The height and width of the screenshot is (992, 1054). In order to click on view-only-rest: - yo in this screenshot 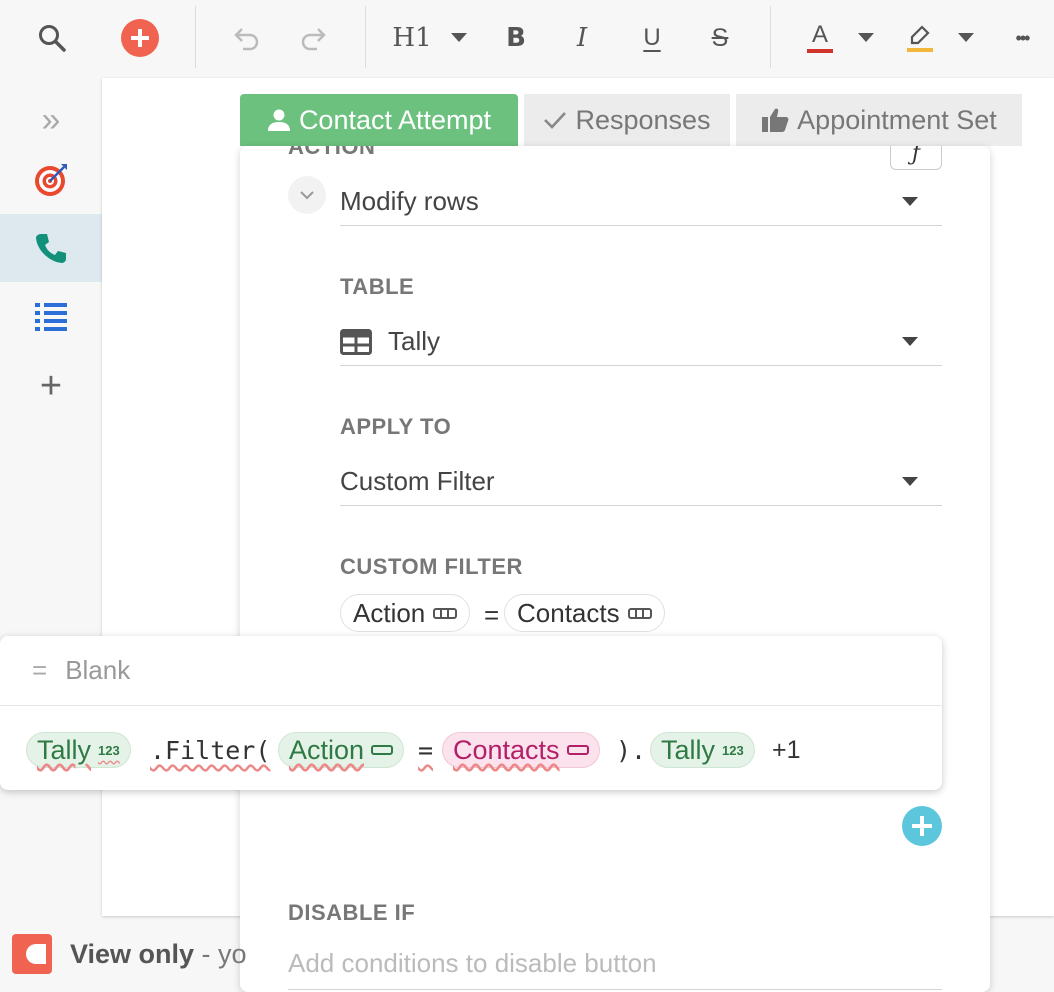, I will do `click(220, 953)`.